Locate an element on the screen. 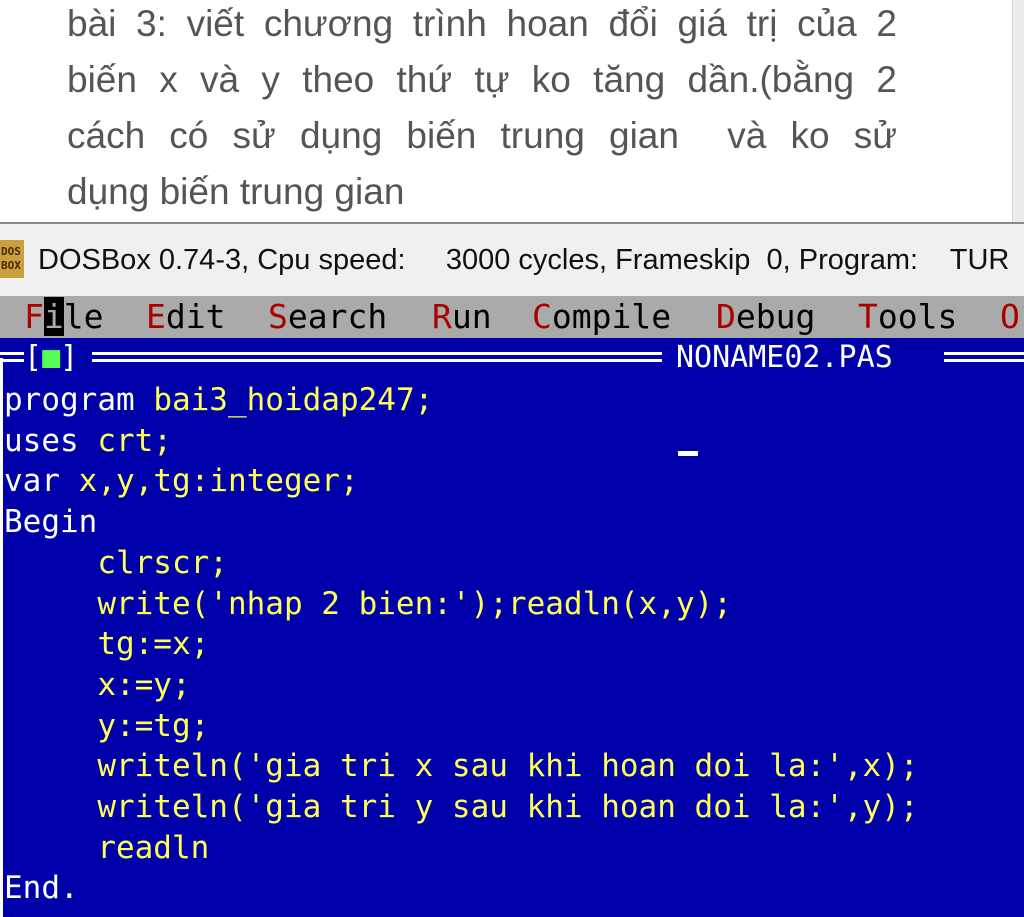  menu-debug: Debug is located at coordinates (765, 317).